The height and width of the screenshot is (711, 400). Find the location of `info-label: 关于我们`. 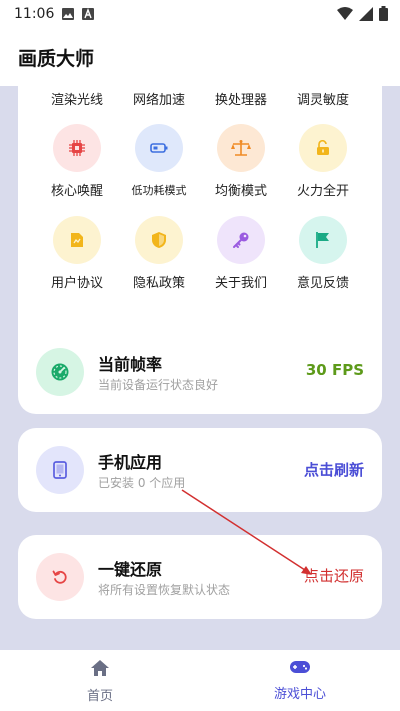

info-label: 关于我们 is located at coordinates (240, 283).